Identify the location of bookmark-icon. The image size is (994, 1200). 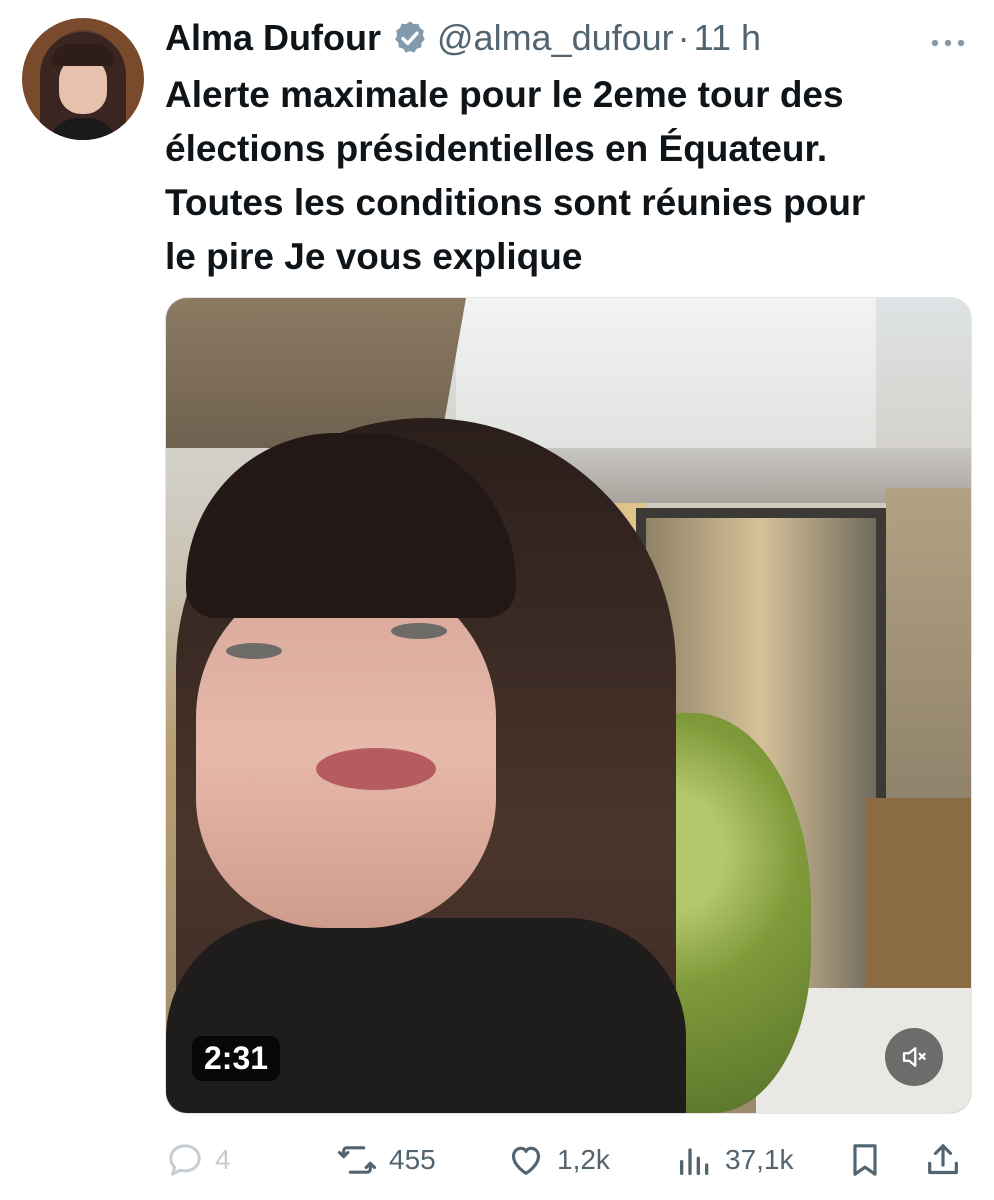
(865, 1160).